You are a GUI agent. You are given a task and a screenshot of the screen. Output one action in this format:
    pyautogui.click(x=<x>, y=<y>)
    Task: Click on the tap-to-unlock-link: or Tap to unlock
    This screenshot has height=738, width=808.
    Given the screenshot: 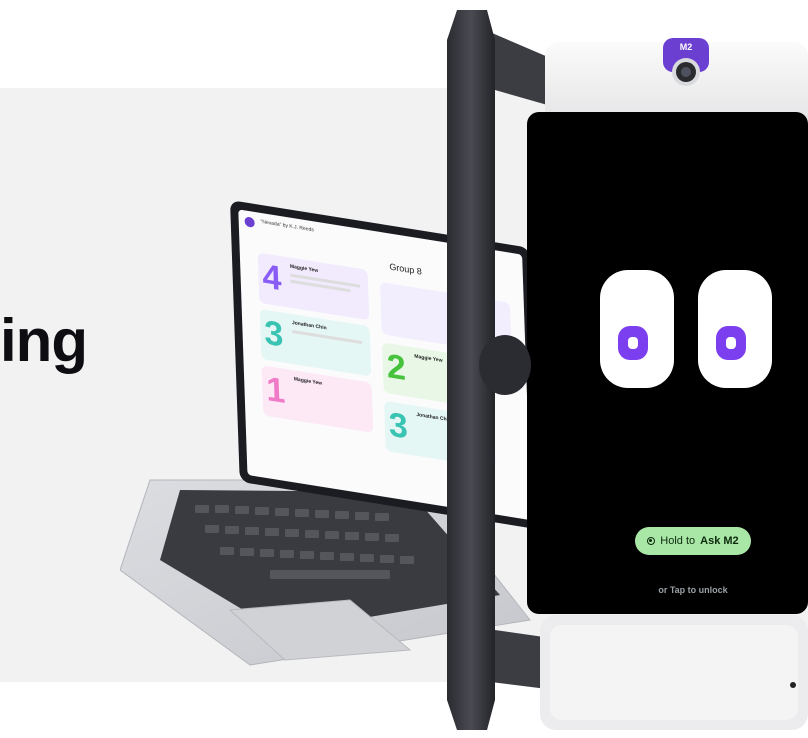 What is the action you would take?
    pyautogui.click(x=693, y=590)
    